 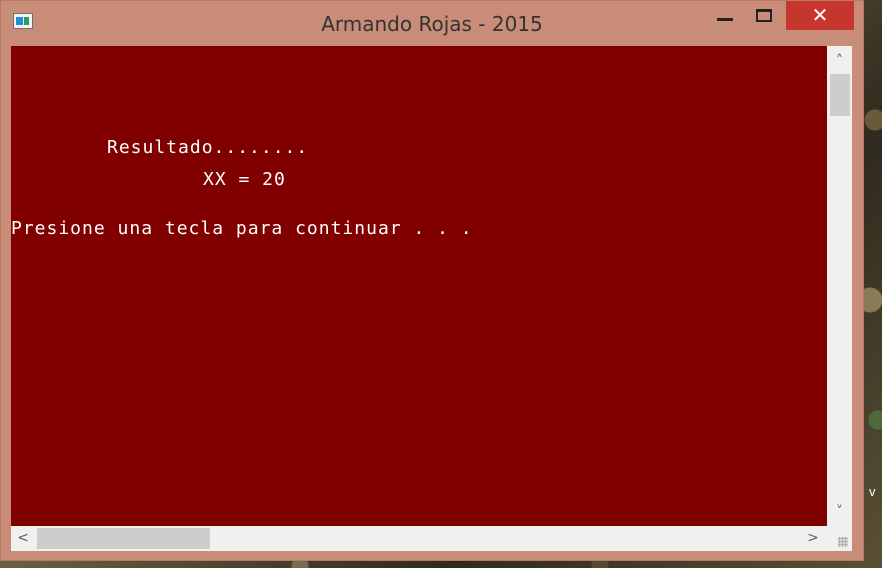 I want to click on maximize-icon, so click(x=764, y=15).